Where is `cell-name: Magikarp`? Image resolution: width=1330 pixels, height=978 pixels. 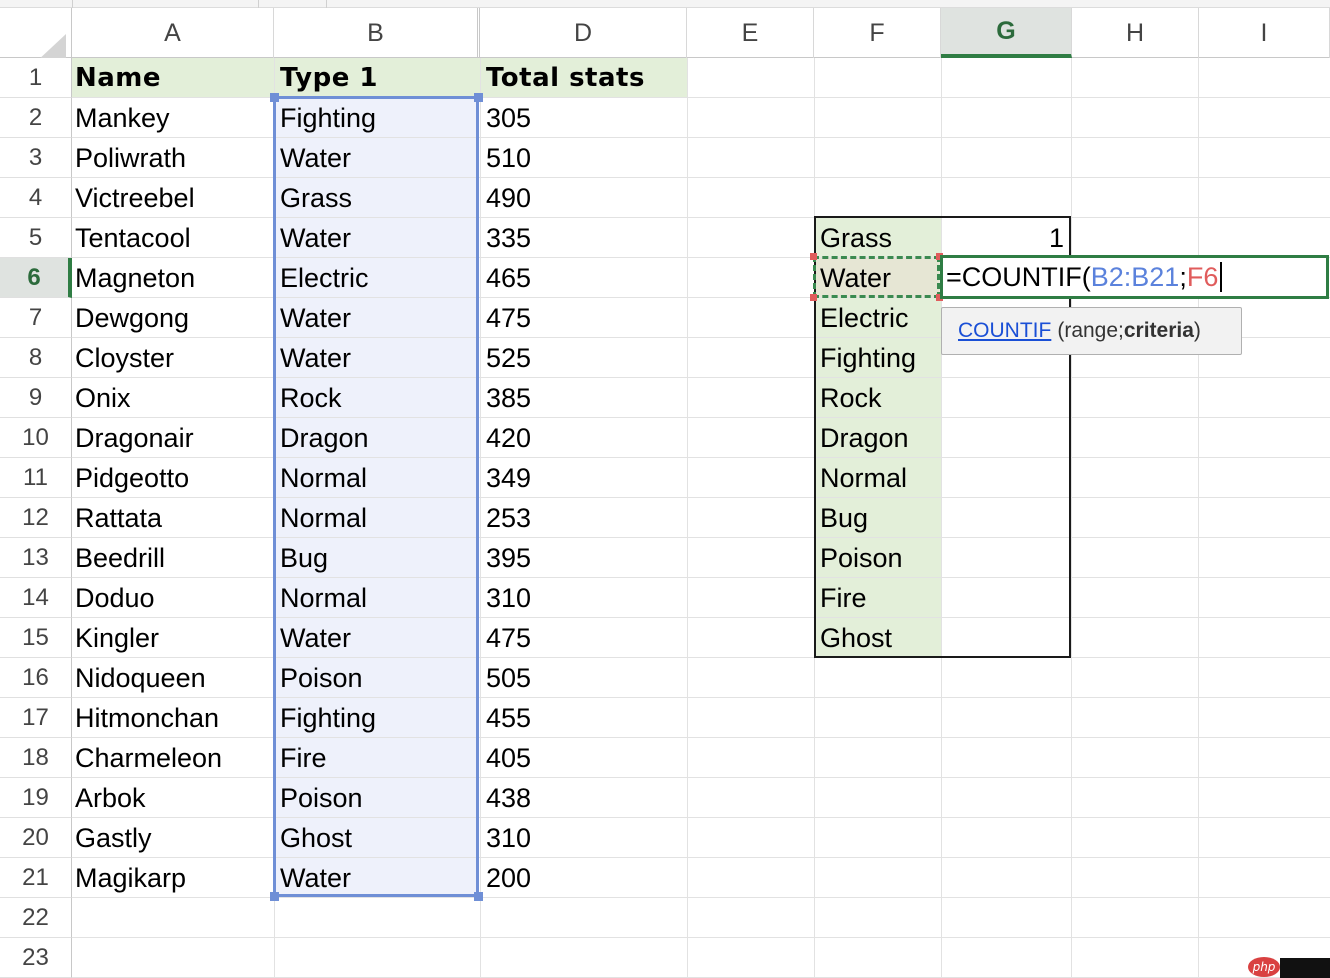
cell-name: Magikarp is located at coordinates (129, 878).